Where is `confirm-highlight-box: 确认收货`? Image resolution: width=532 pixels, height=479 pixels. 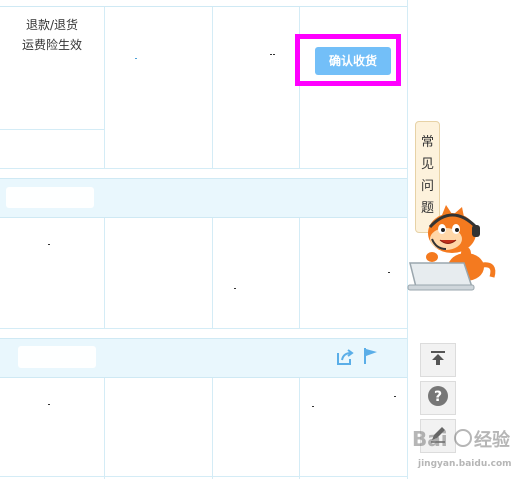 confirm-highlight-box: 确认收货 is located at coordinates (348, 60).